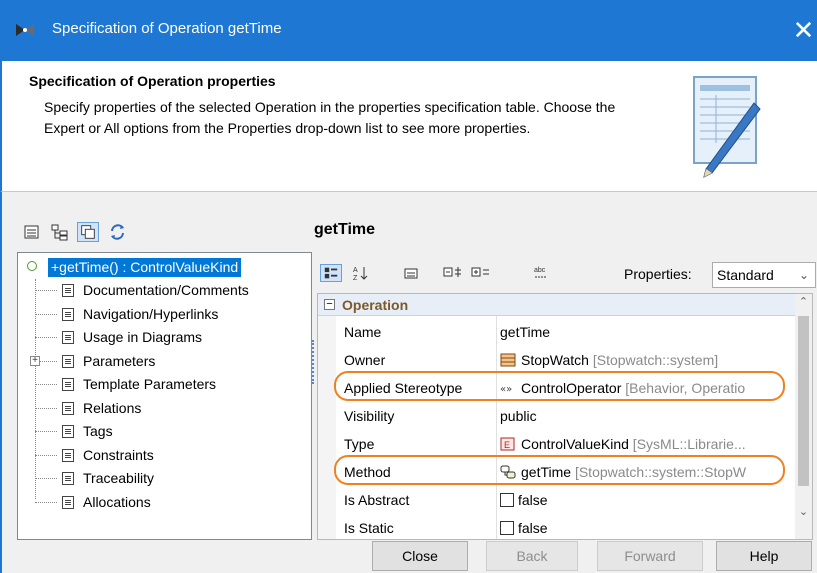  I want to click on tree-item-label: Documentation/Comments, so click(166, 290).